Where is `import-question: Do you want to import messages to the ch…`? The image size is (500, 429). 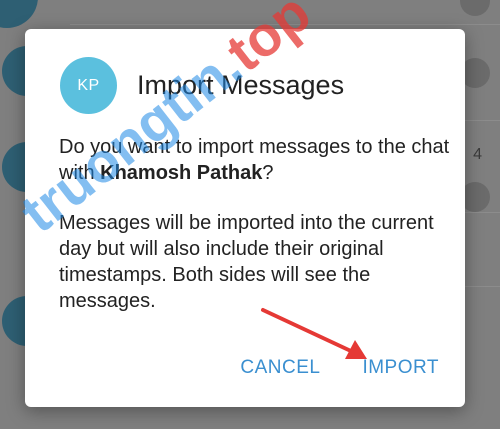 import-question: Do you want to import messages to the ch… is located at coordinates (255, 160).